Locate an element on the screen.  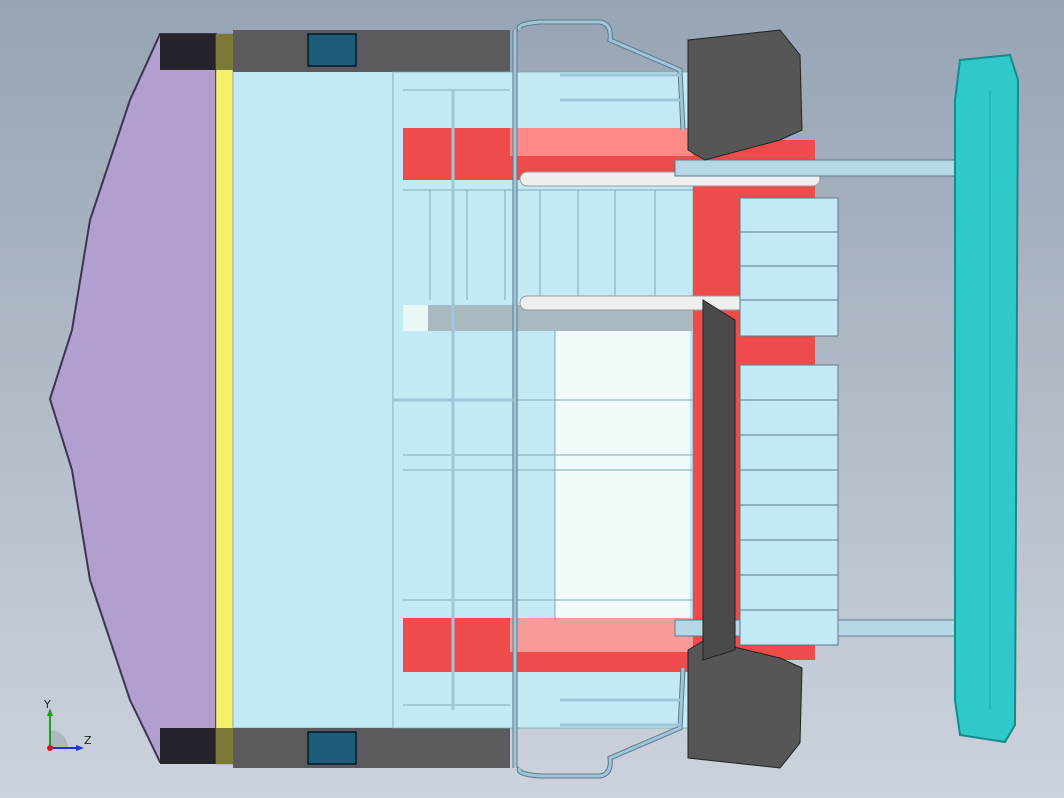
white-face is located at coordinates (622, 475).